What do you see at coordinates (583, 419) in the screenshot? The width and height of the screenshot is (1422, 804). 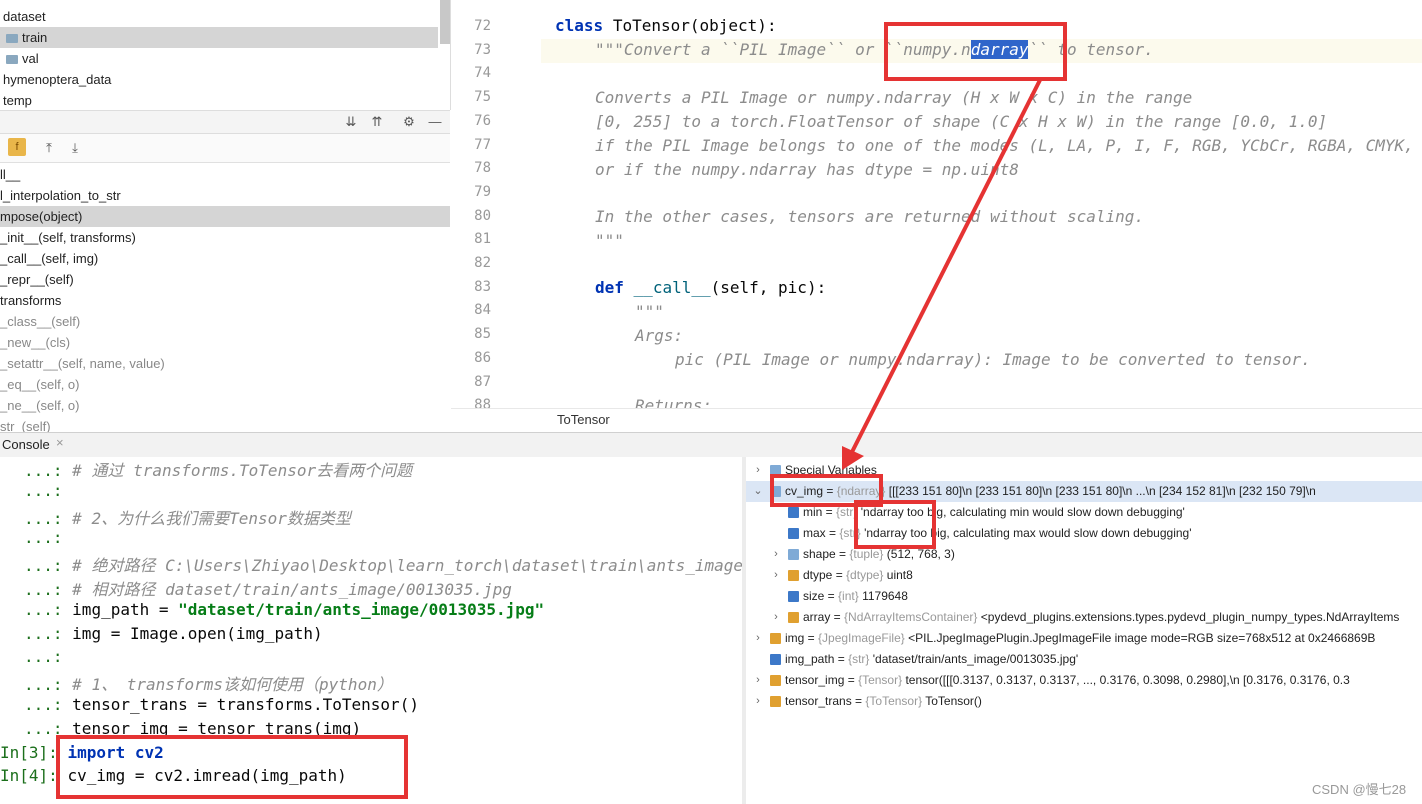 I see `breadcrumb: ToTensor` at bounding box center [583, 419].